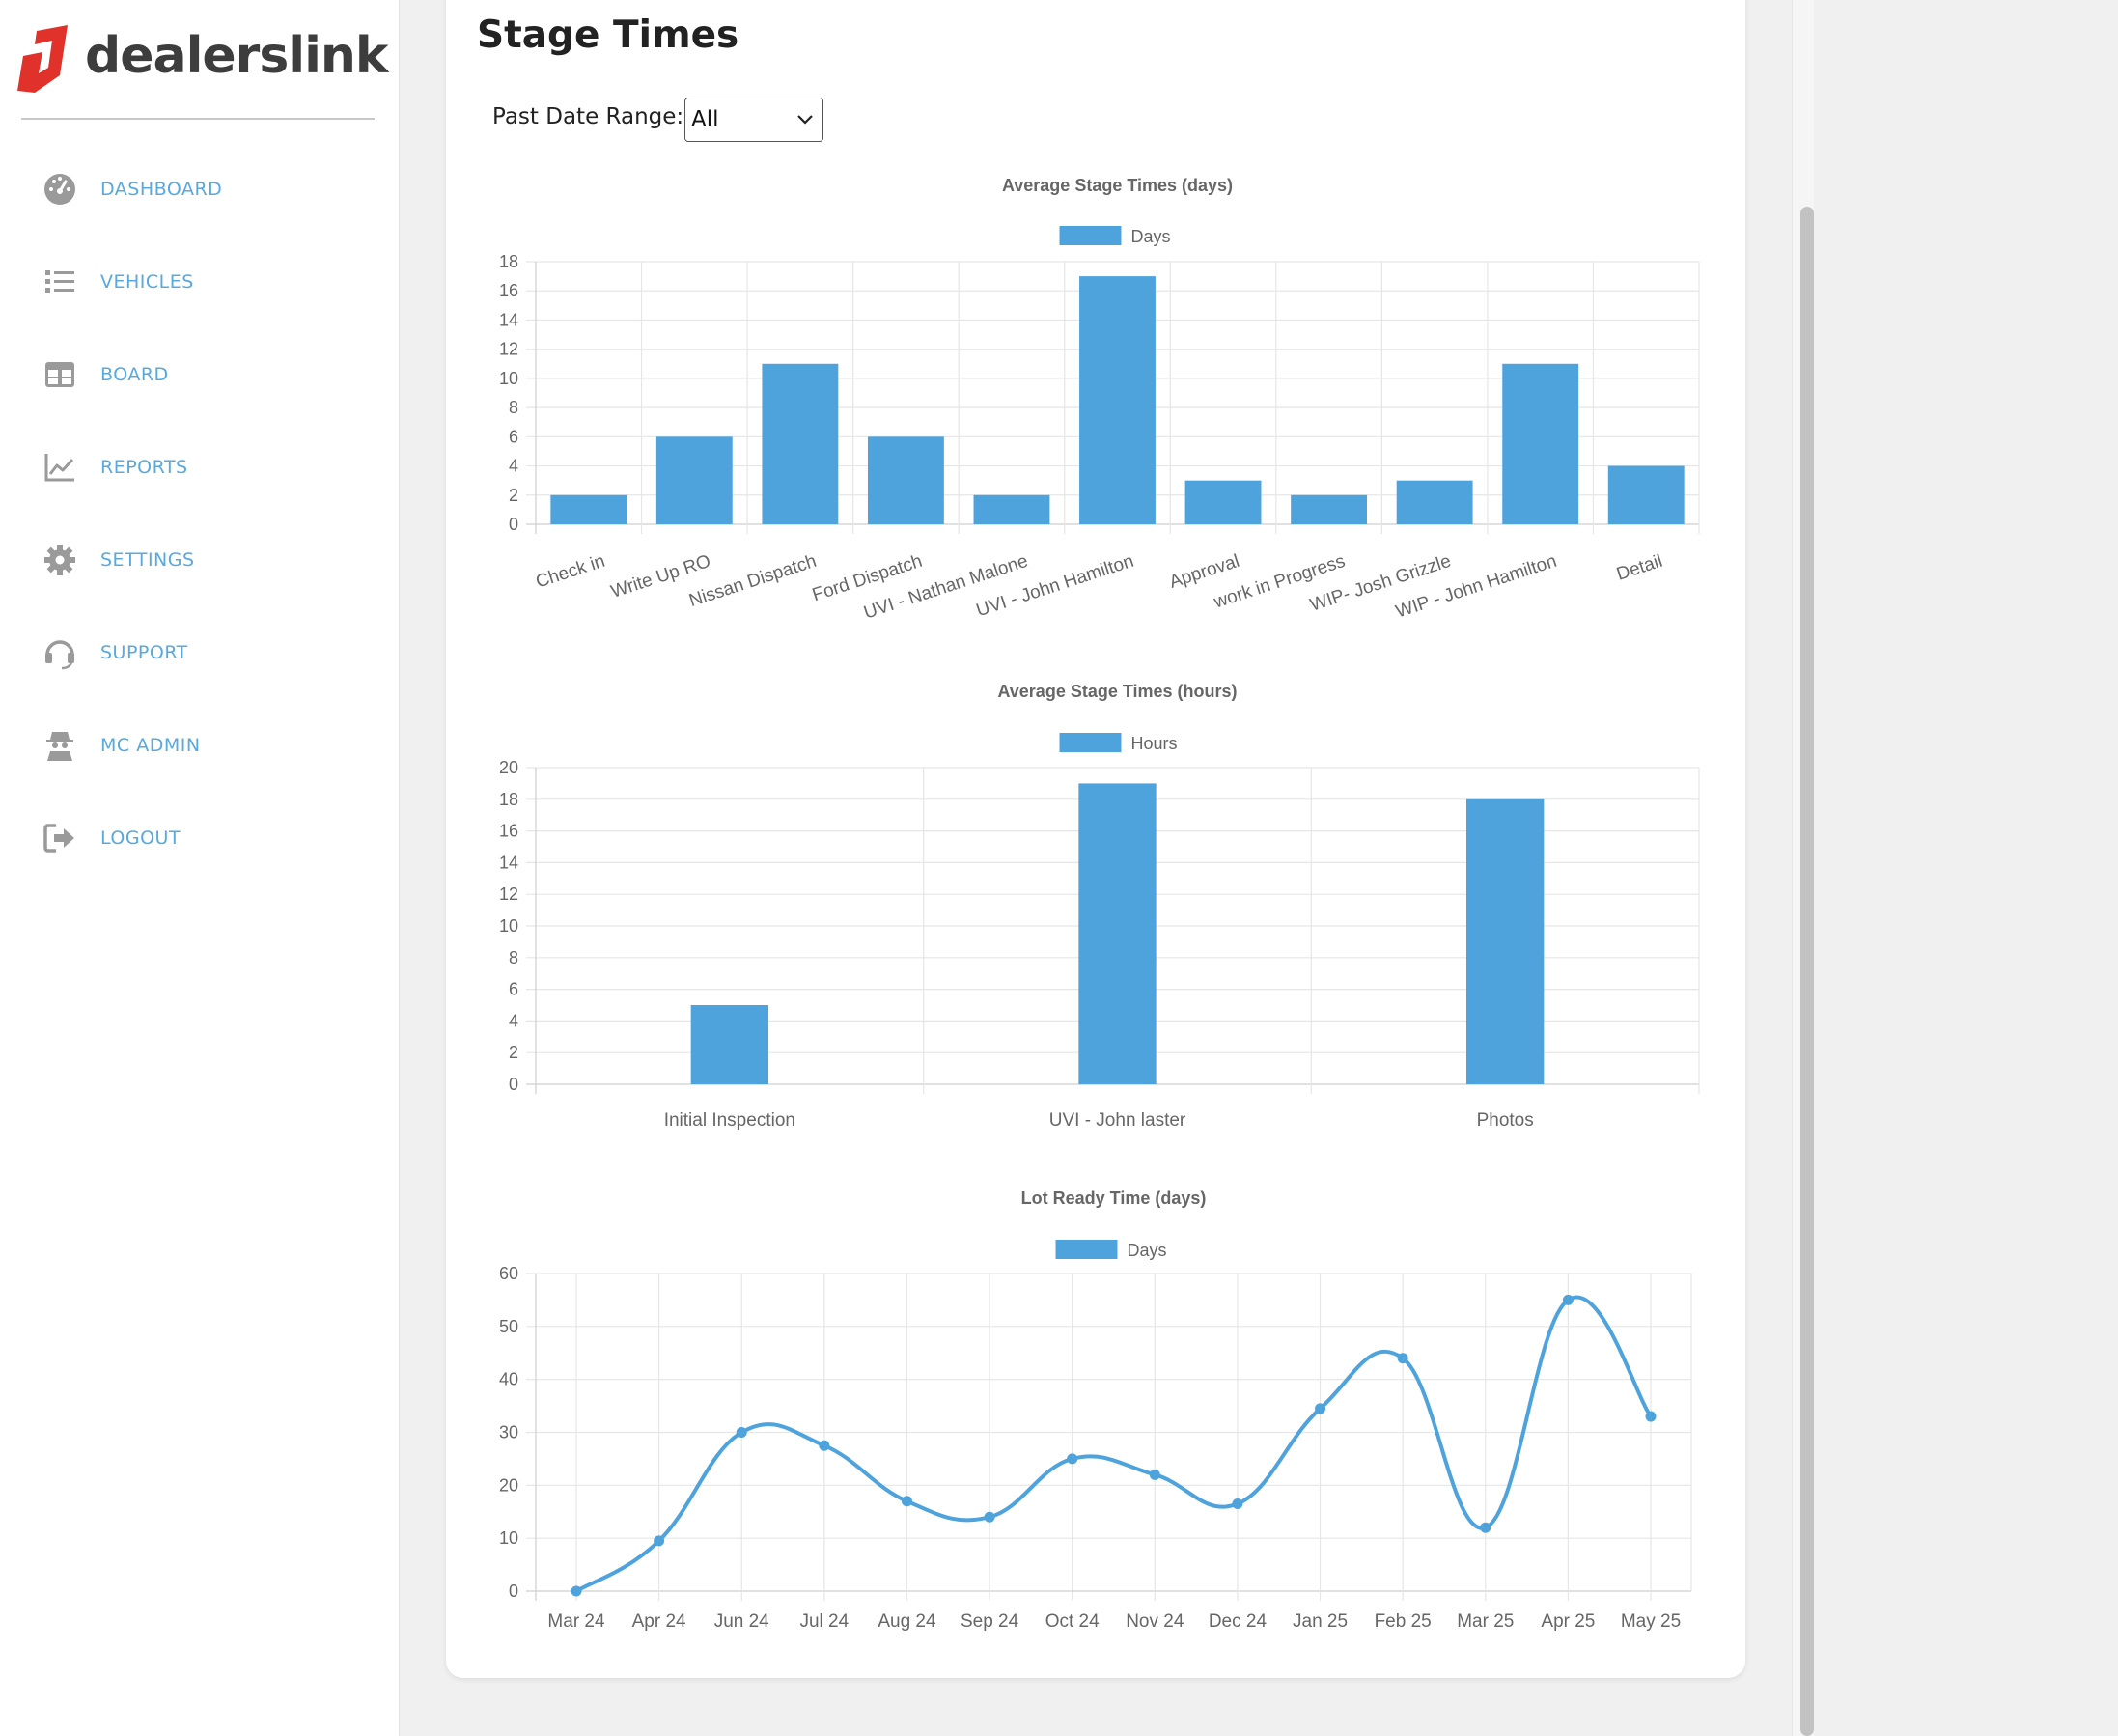  I want to click on y-tick-label: 30, so click(508, 1433).